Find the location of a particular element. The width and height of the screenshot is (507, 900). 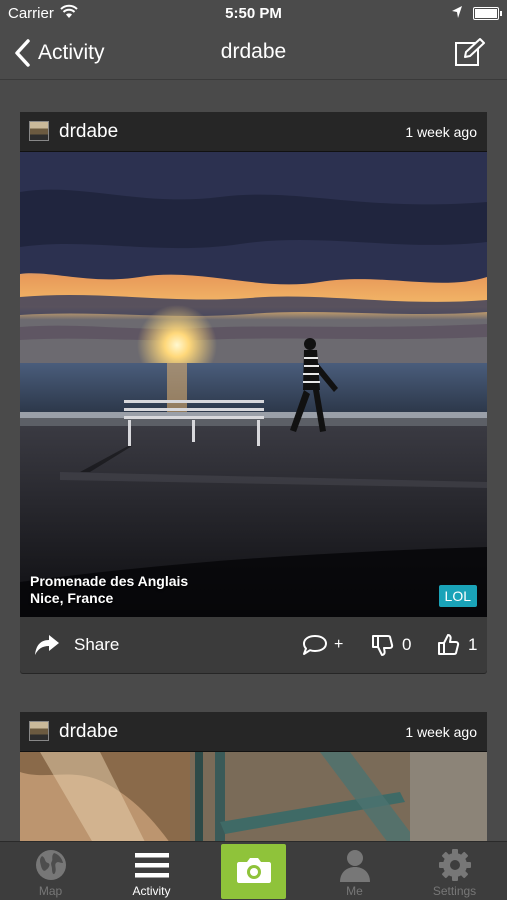

status-bar: Carrier 5:50 PM is located at coordinates (253, 14).